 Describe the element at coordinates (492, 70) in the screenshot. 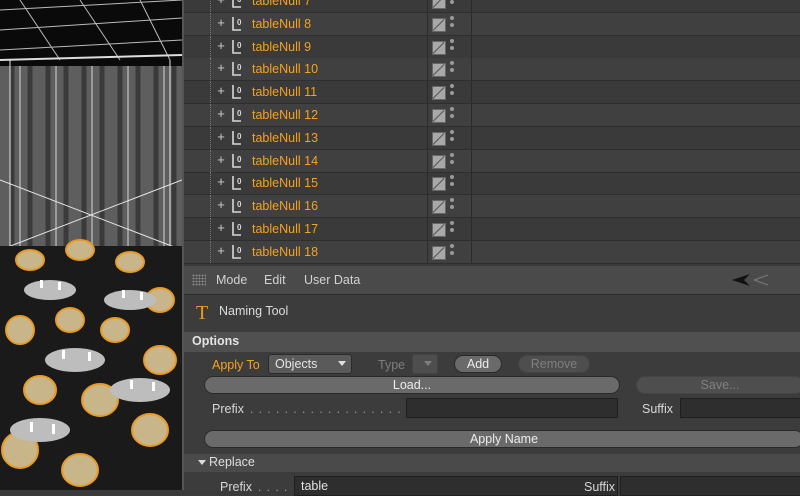

I see `object-row: +0 tableNull 10` at that location.